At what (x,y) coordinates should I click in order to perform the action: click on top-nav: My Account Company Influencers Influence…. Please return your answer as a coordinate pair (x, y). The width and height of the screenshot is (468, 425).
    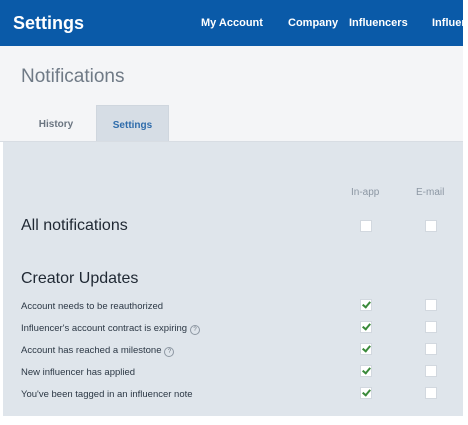
    Looking at the image, I should click on (231, 23).